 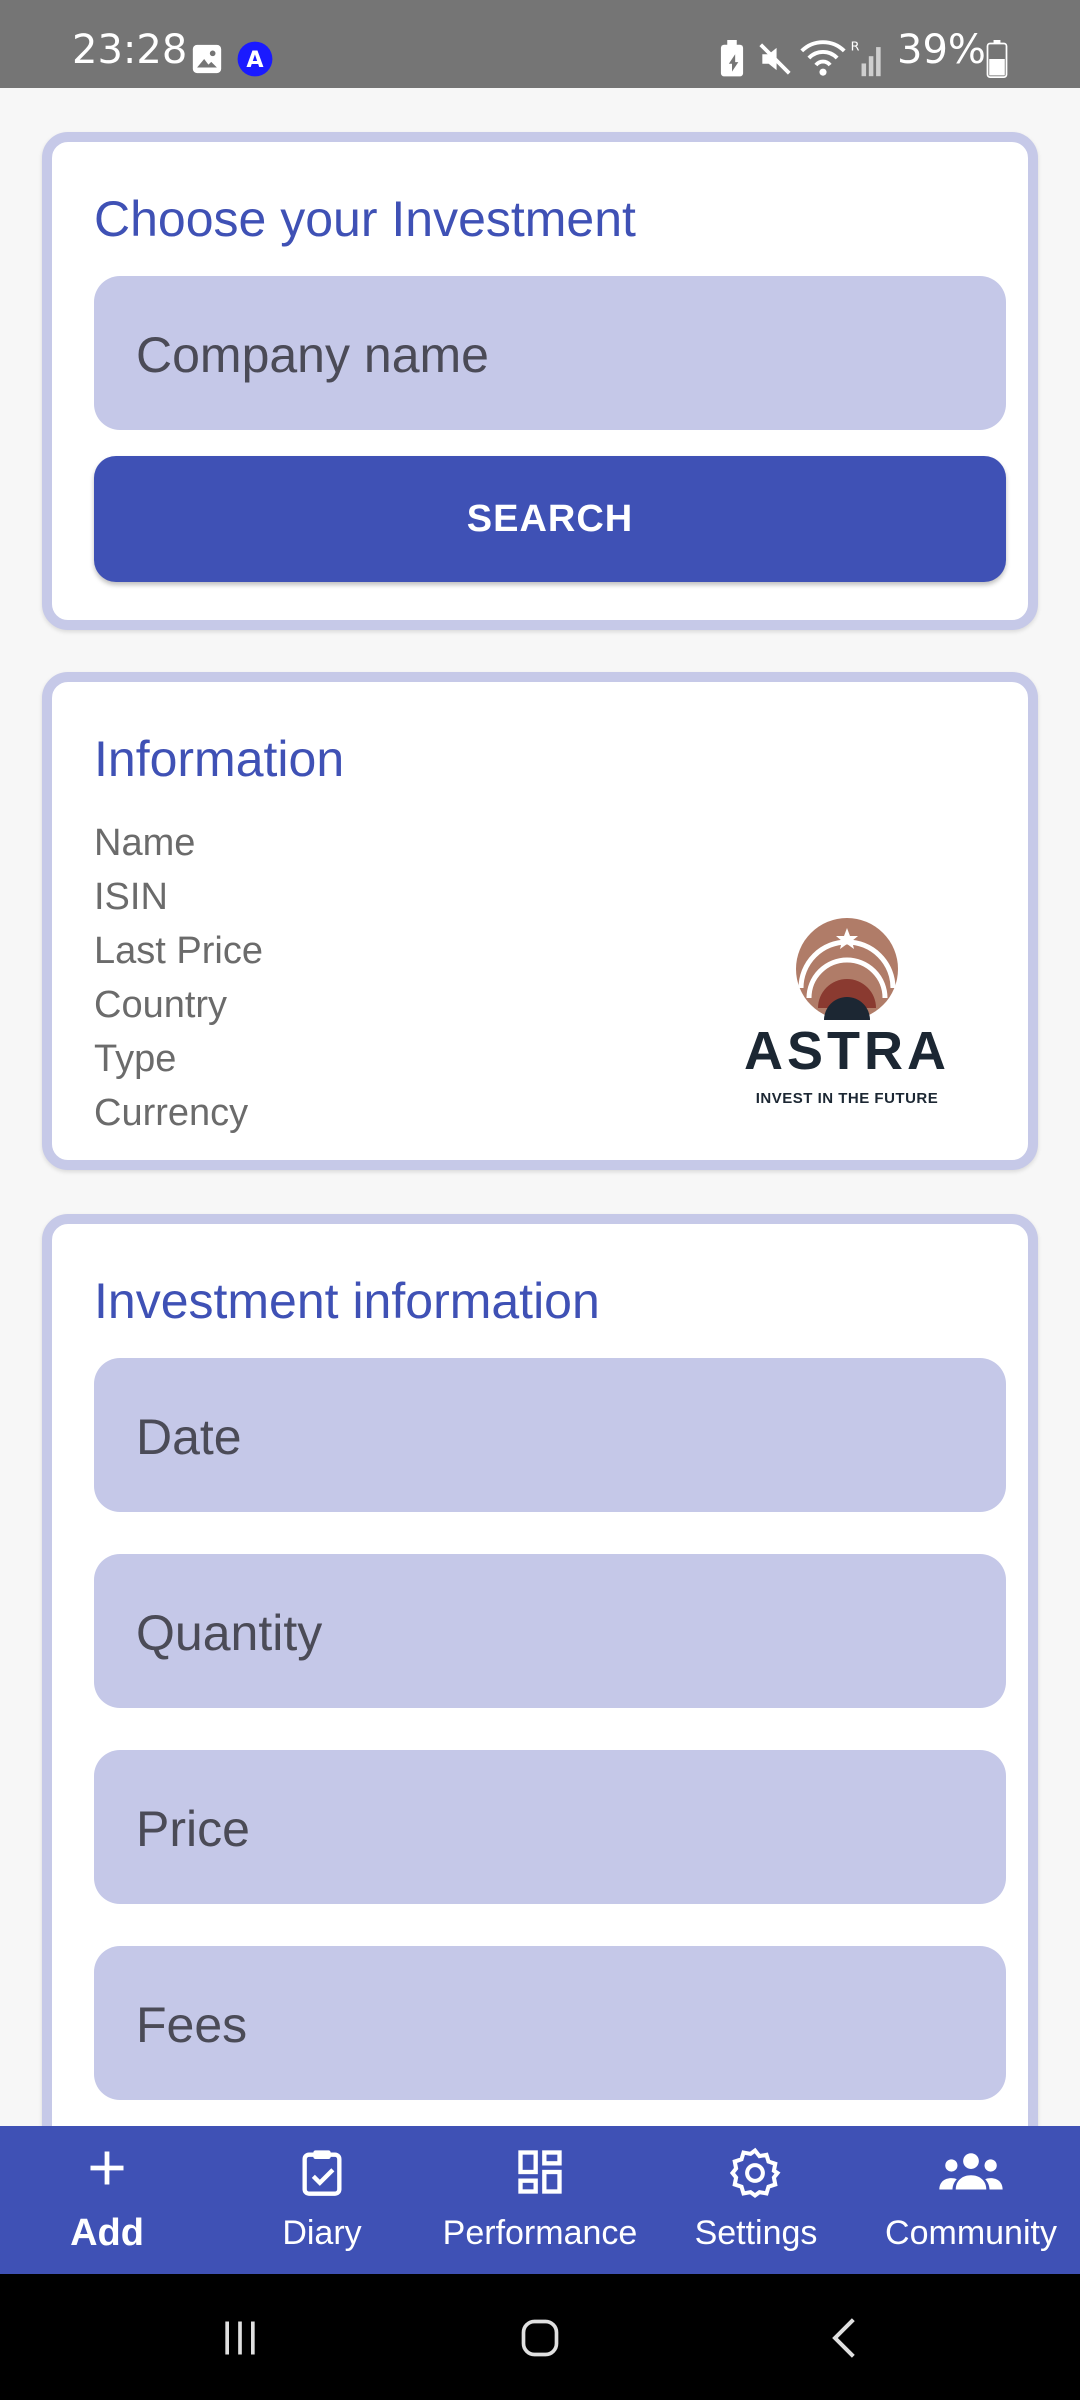 I want to click on quantity-input: Quantity, so click(x=550, y=1631).